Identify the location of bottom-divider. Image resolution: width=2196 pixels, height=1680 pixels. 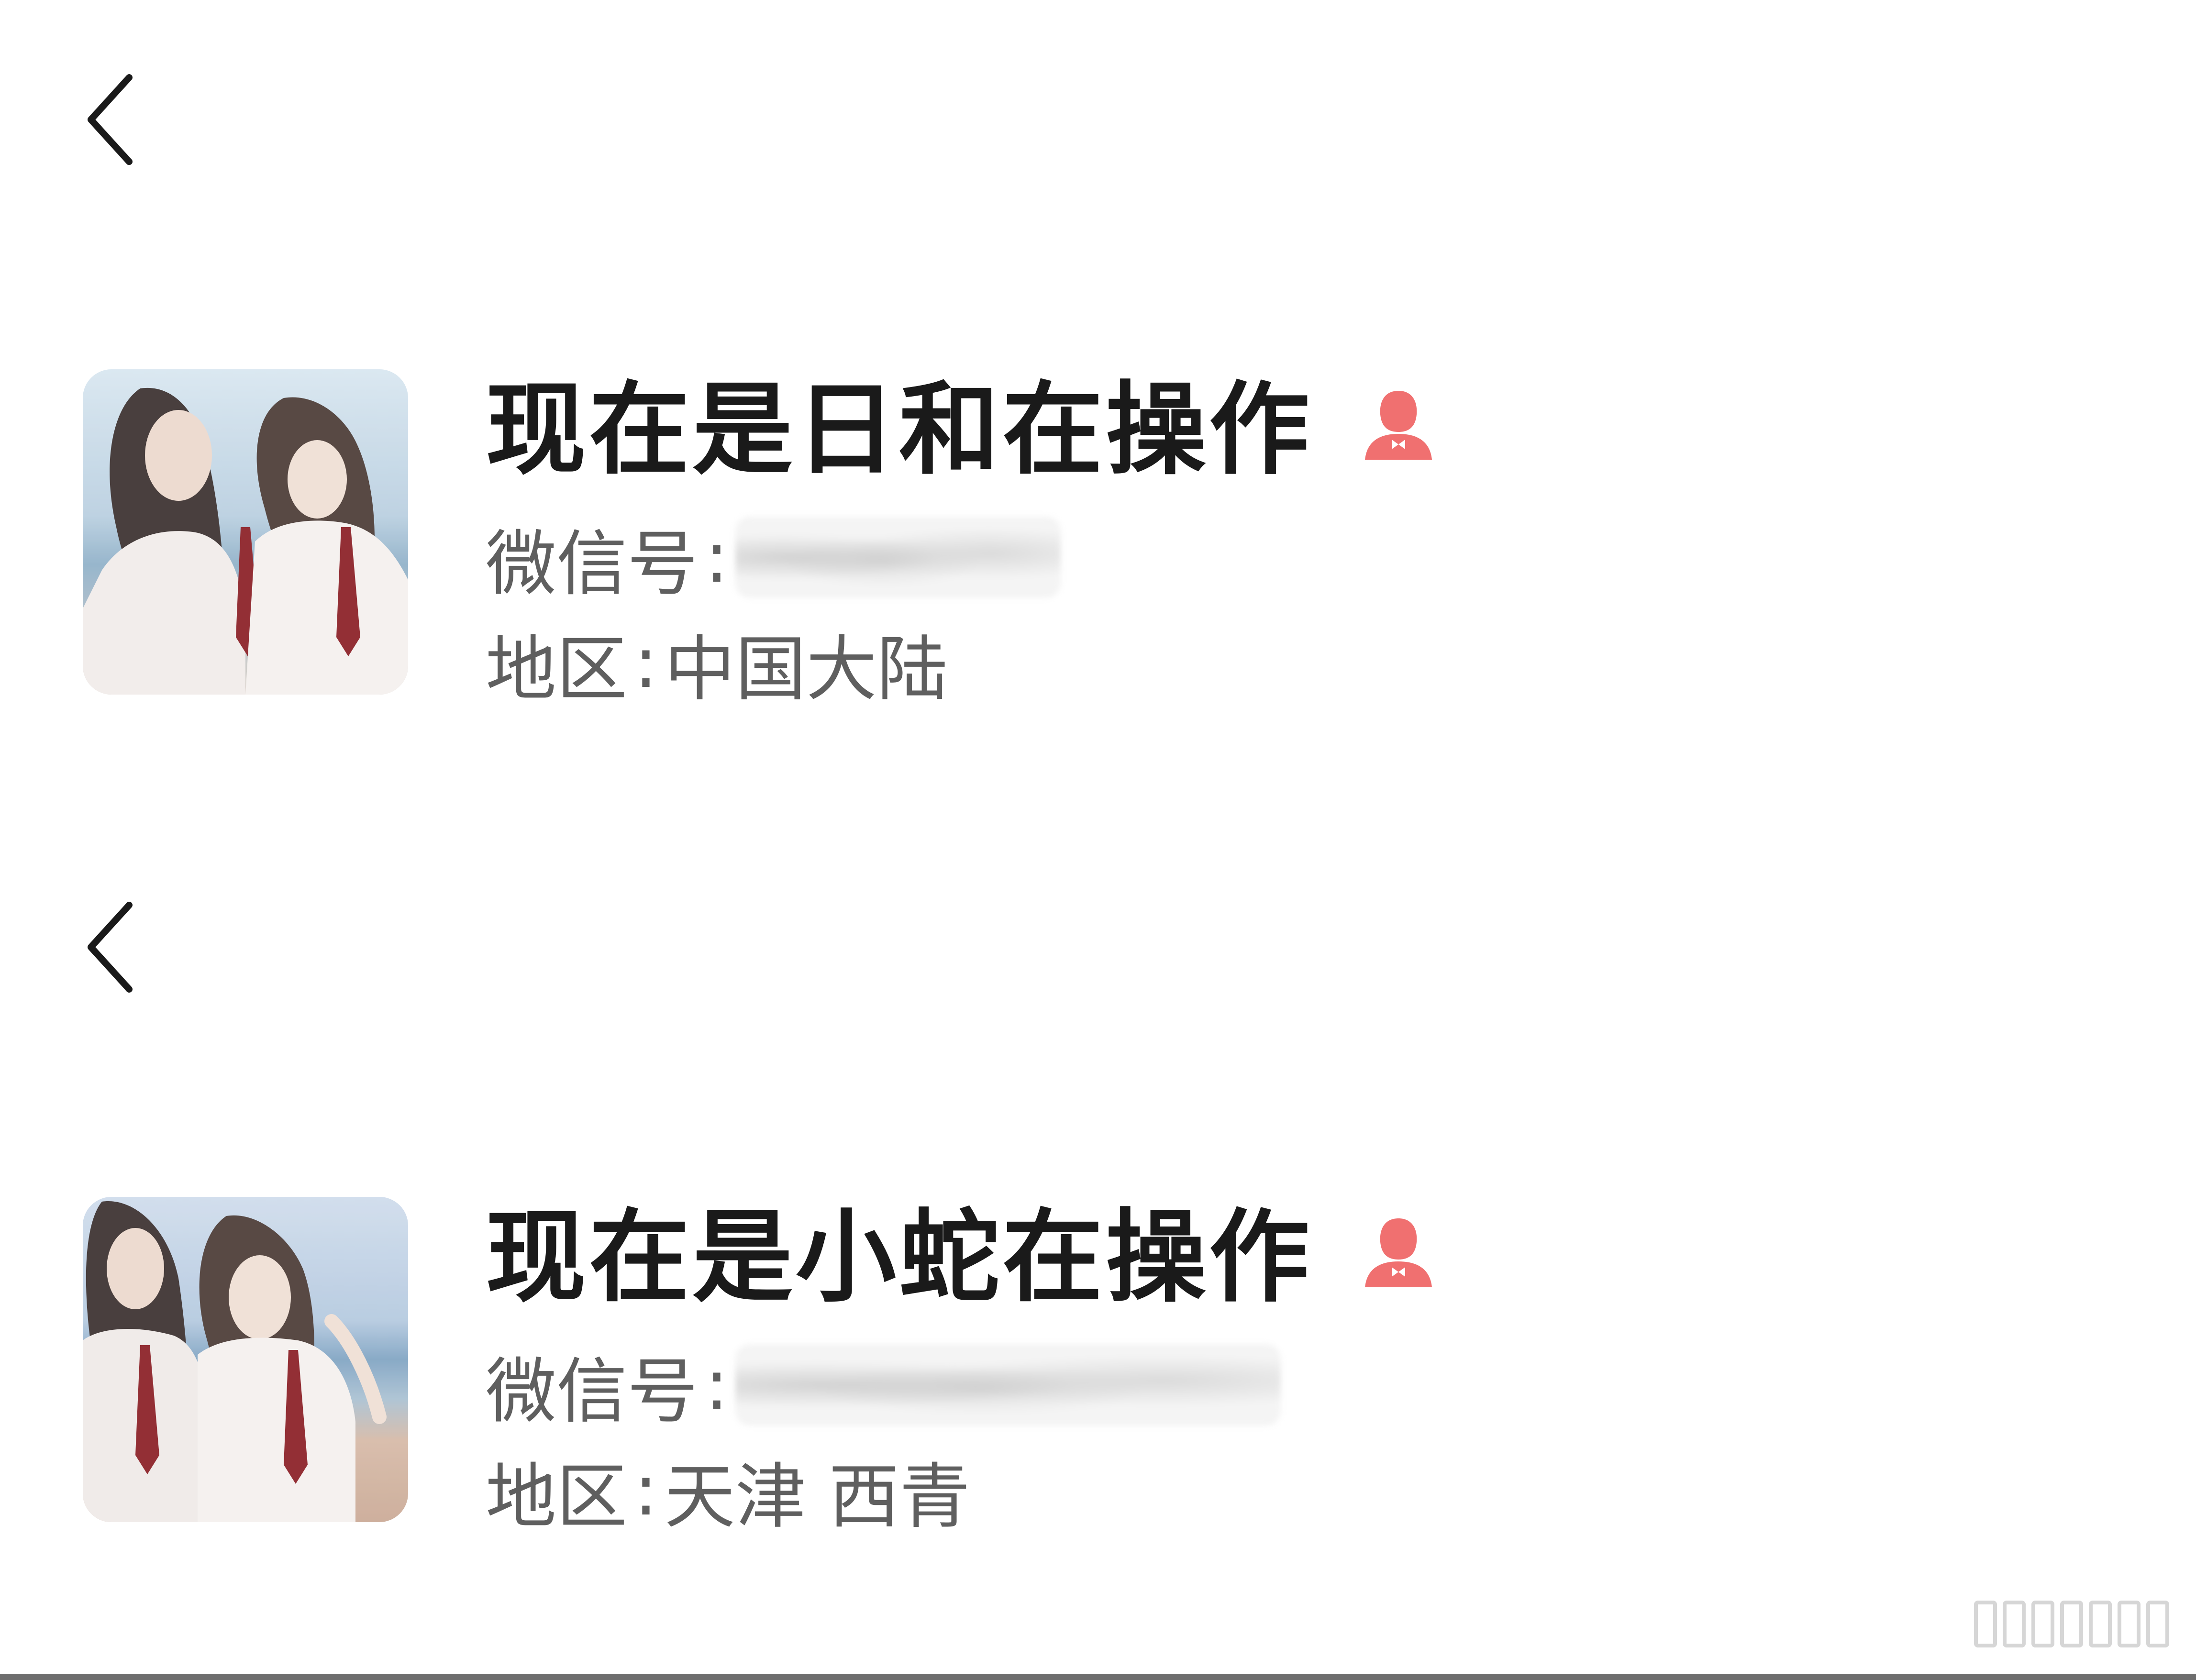
(1098, 1677).